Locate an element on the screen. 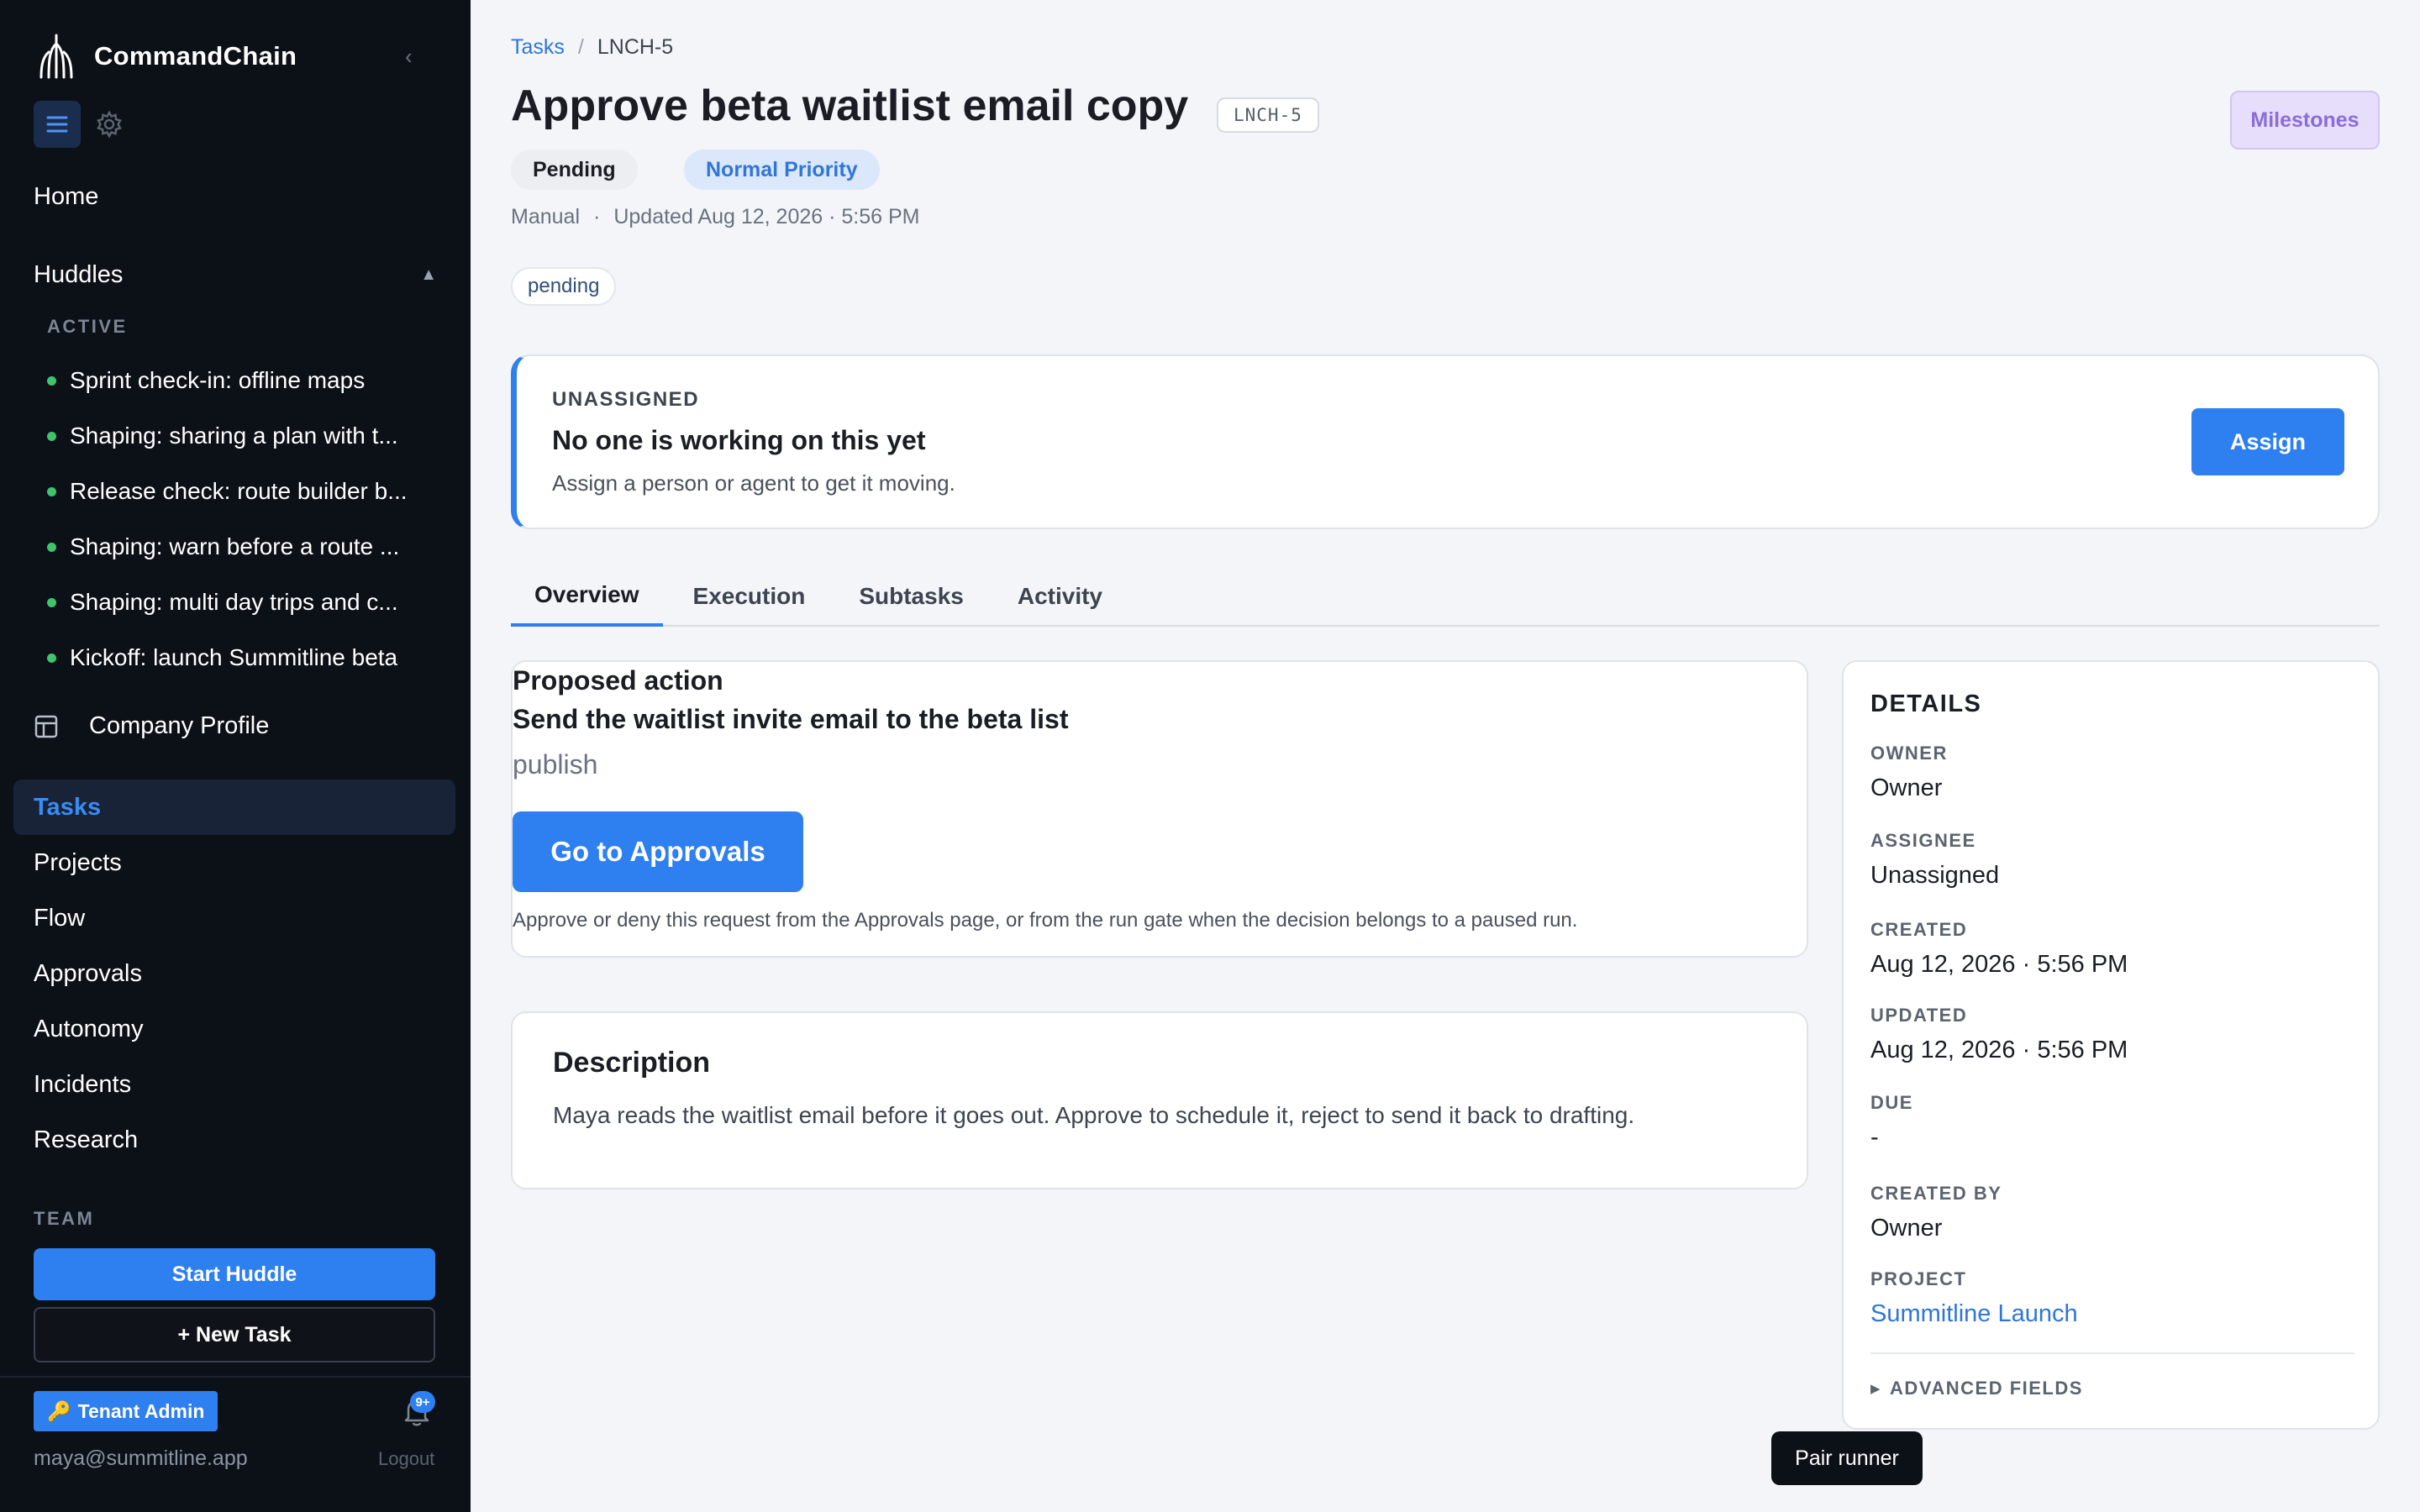 This screenshot has width=2420, height=1512. description-title: Description is located at coordinates (632, 1063).